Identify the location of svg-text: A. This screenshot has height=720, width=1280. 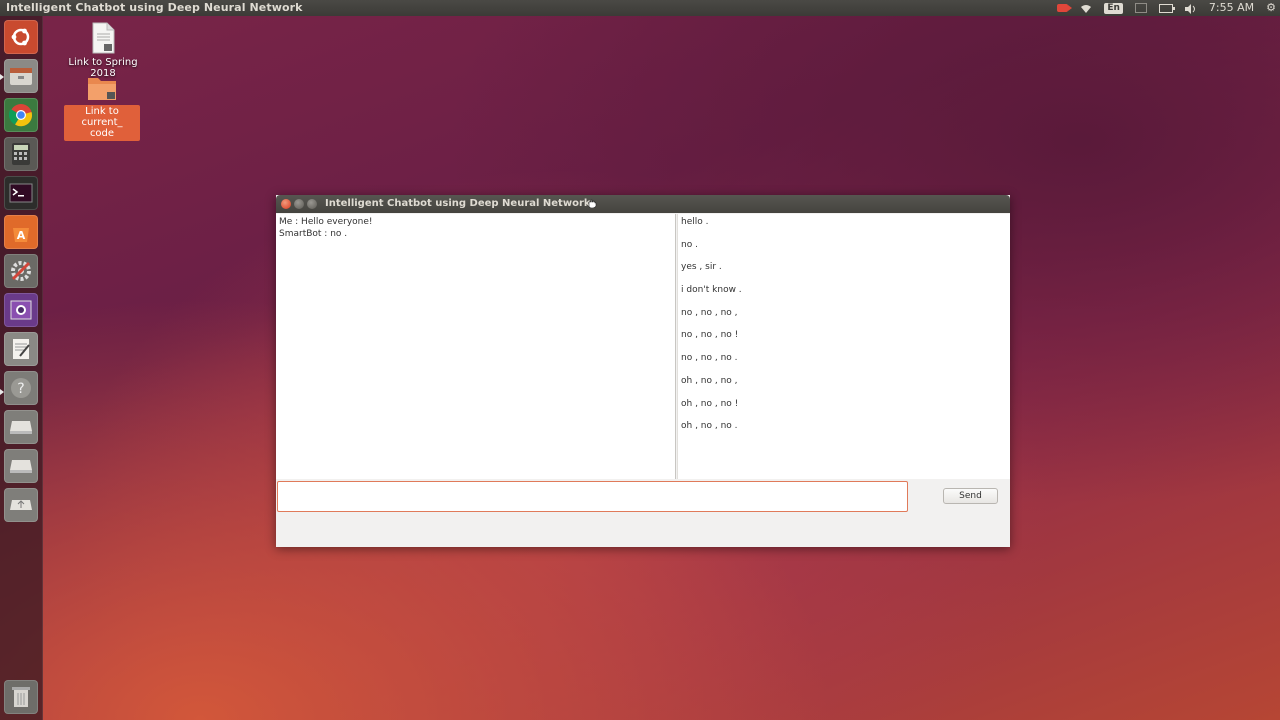
(21, 235).